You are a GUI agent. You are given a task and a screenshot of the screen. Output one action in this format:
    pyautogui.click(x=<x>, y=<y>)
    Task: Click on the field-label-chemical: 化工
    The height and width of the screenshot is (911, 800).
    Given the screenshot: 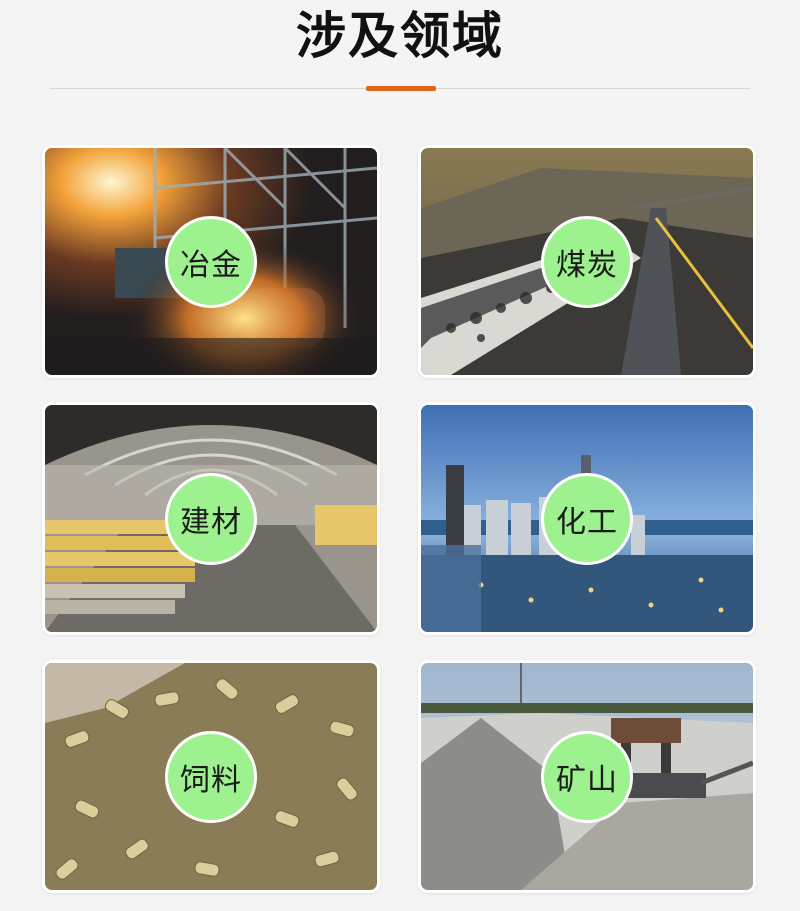 What is the action you would take?
    pyautogui.click(x=587, y=518)
    